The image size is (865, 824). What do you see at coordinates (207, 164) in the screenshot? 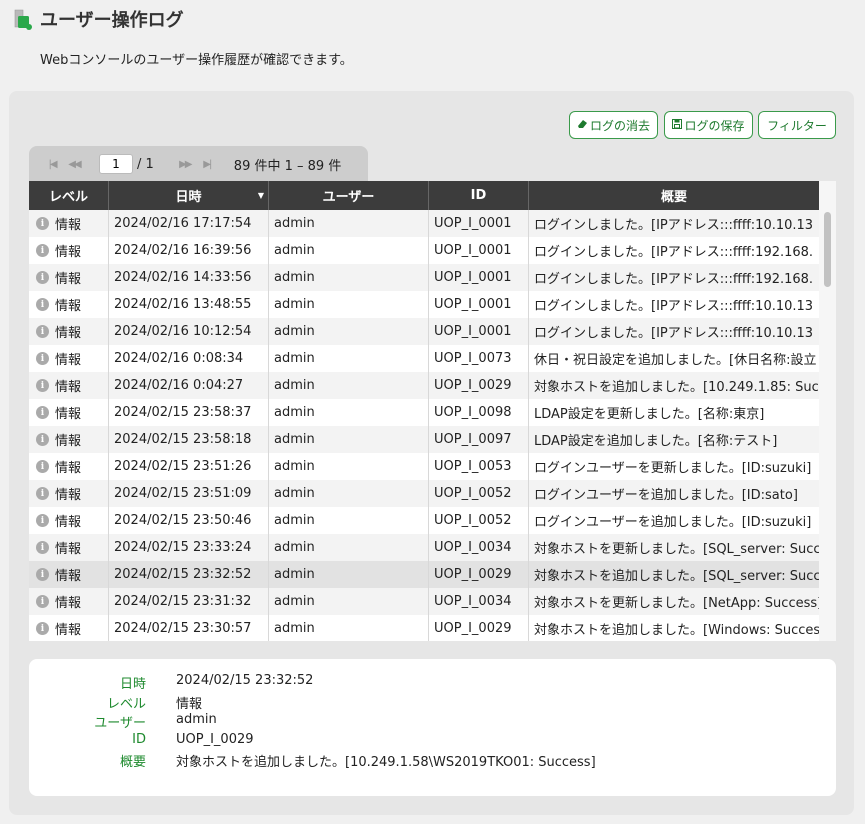
I see `last-page-icon: ▶|` at bounding box center [207, 164].